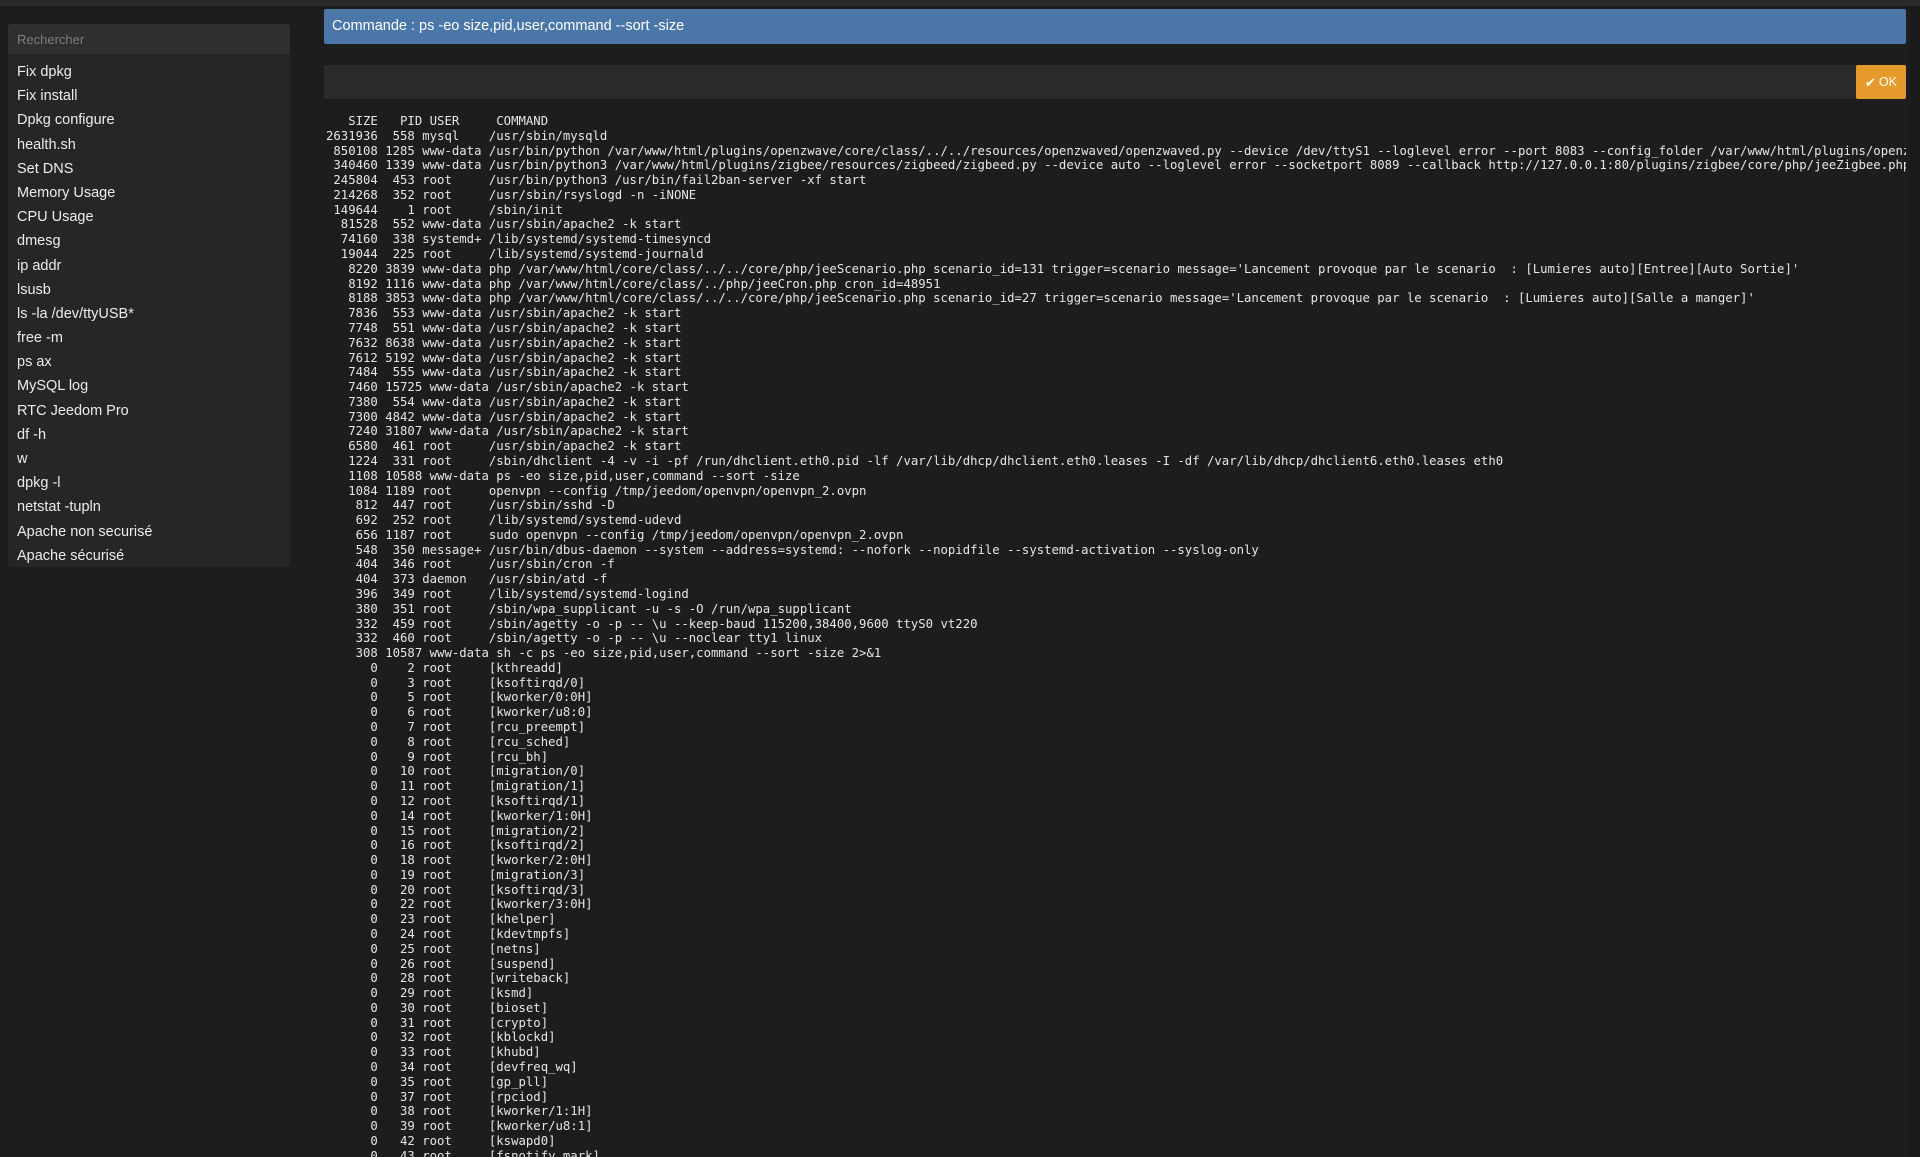 The image size is (1920, 1157). What do you see at coordinates (149, 169) in the screenshot?
I see `sidebar-item-set-dns: Set DNS` at bounding box center [149, 169].